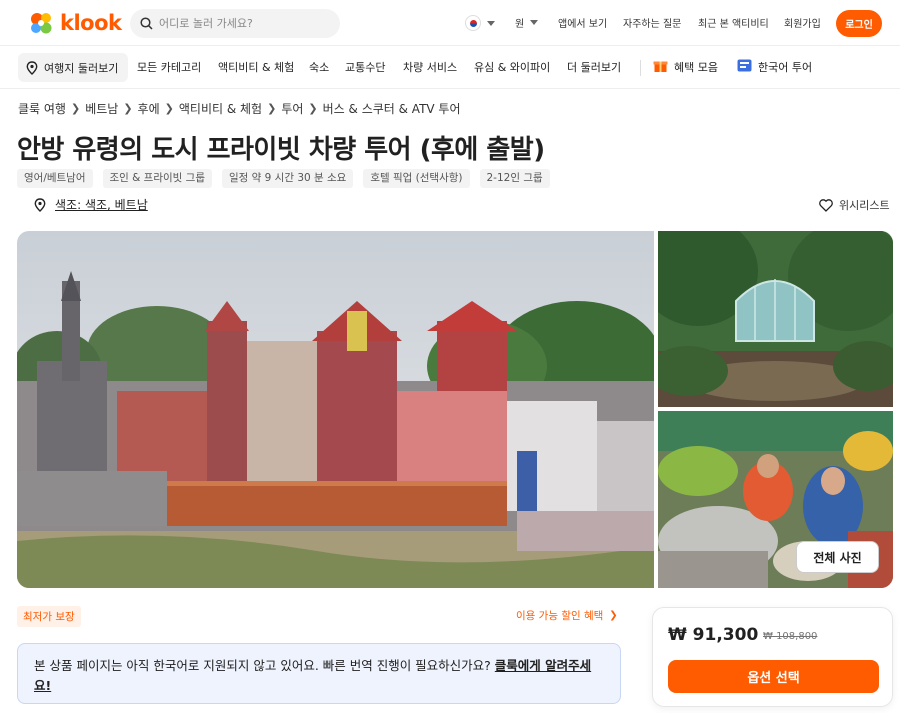 The image size is (900, 713). What do you see at coordinates (81, 68) in the screenshot?
I see `explore-label: 여행지 둘러보기` at bounding box center [81, 68].